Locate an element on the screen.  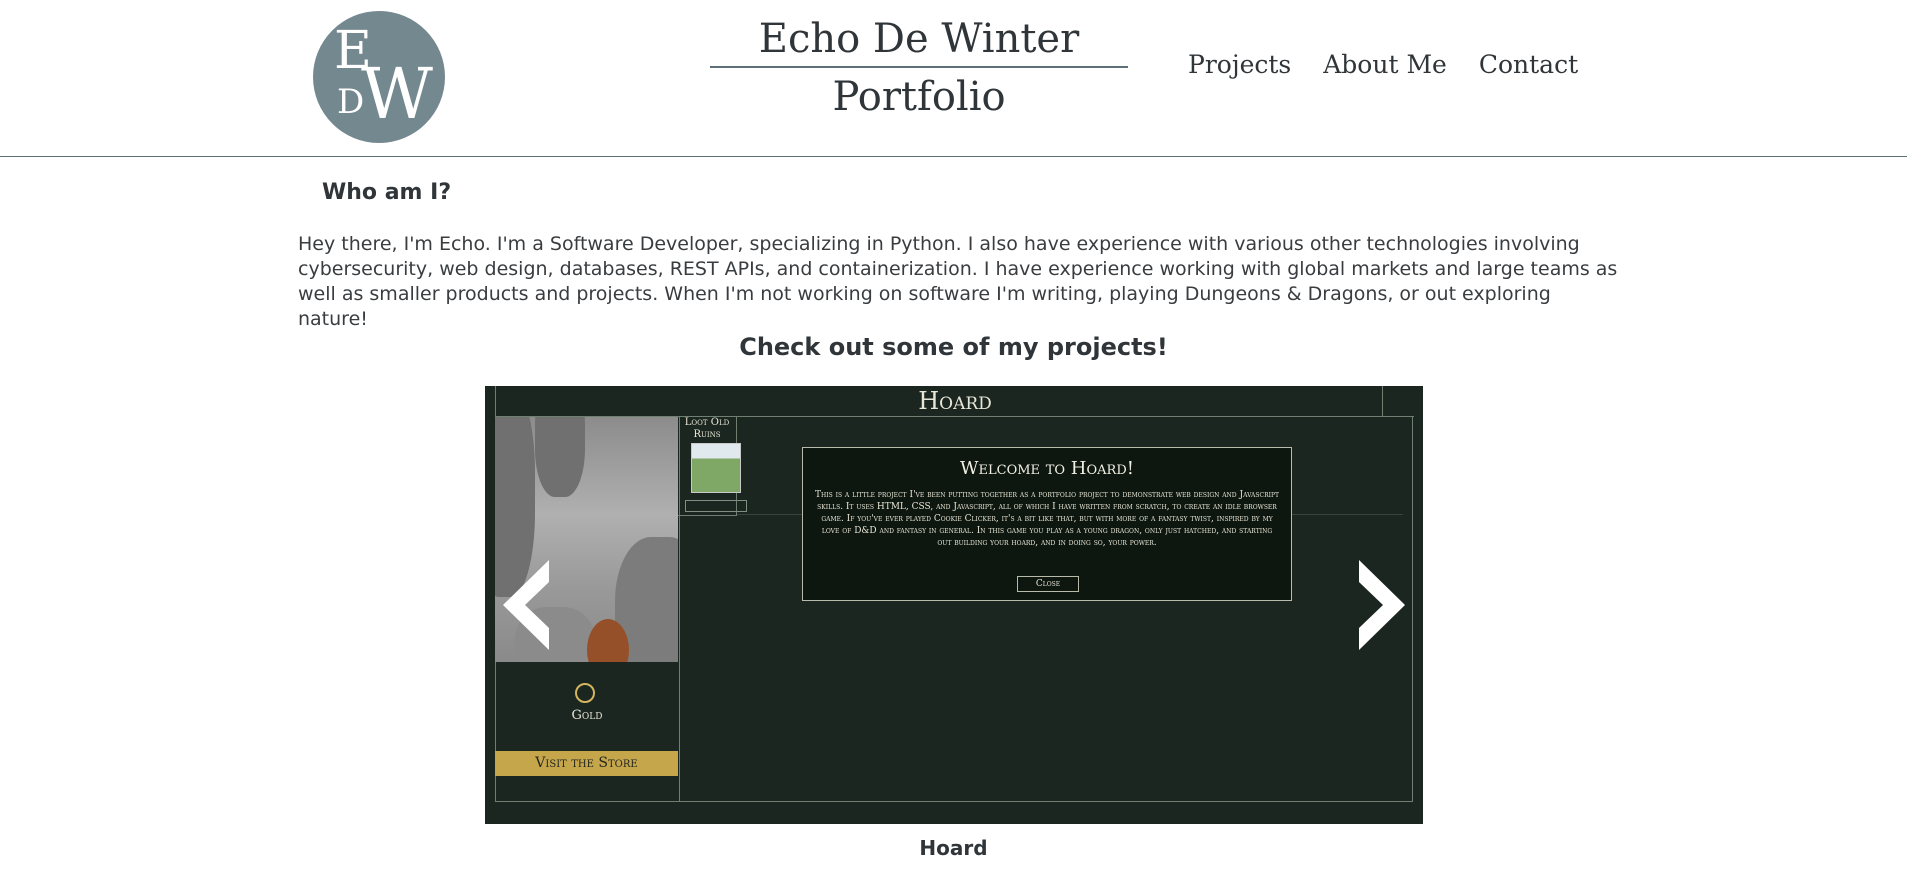
carousel-caption: Hoard is located at coordinates (953, 848).